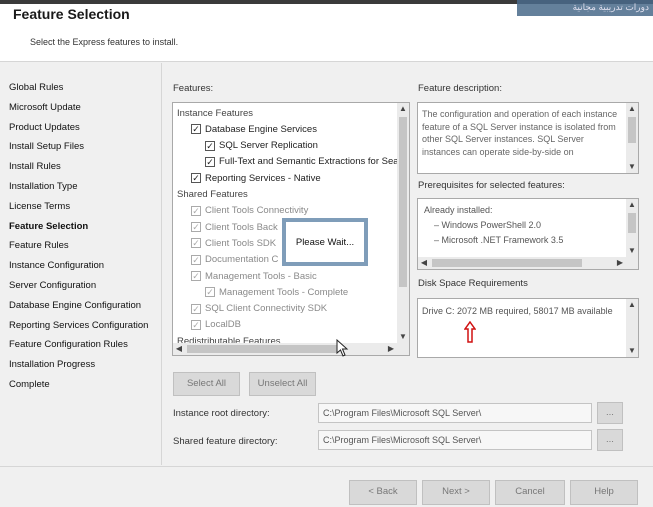 This screenshot has height=507, width=653. I want to click on shared-directory-input: C:\Program Files\Microsoft SQL Server\, so click(455, 440).